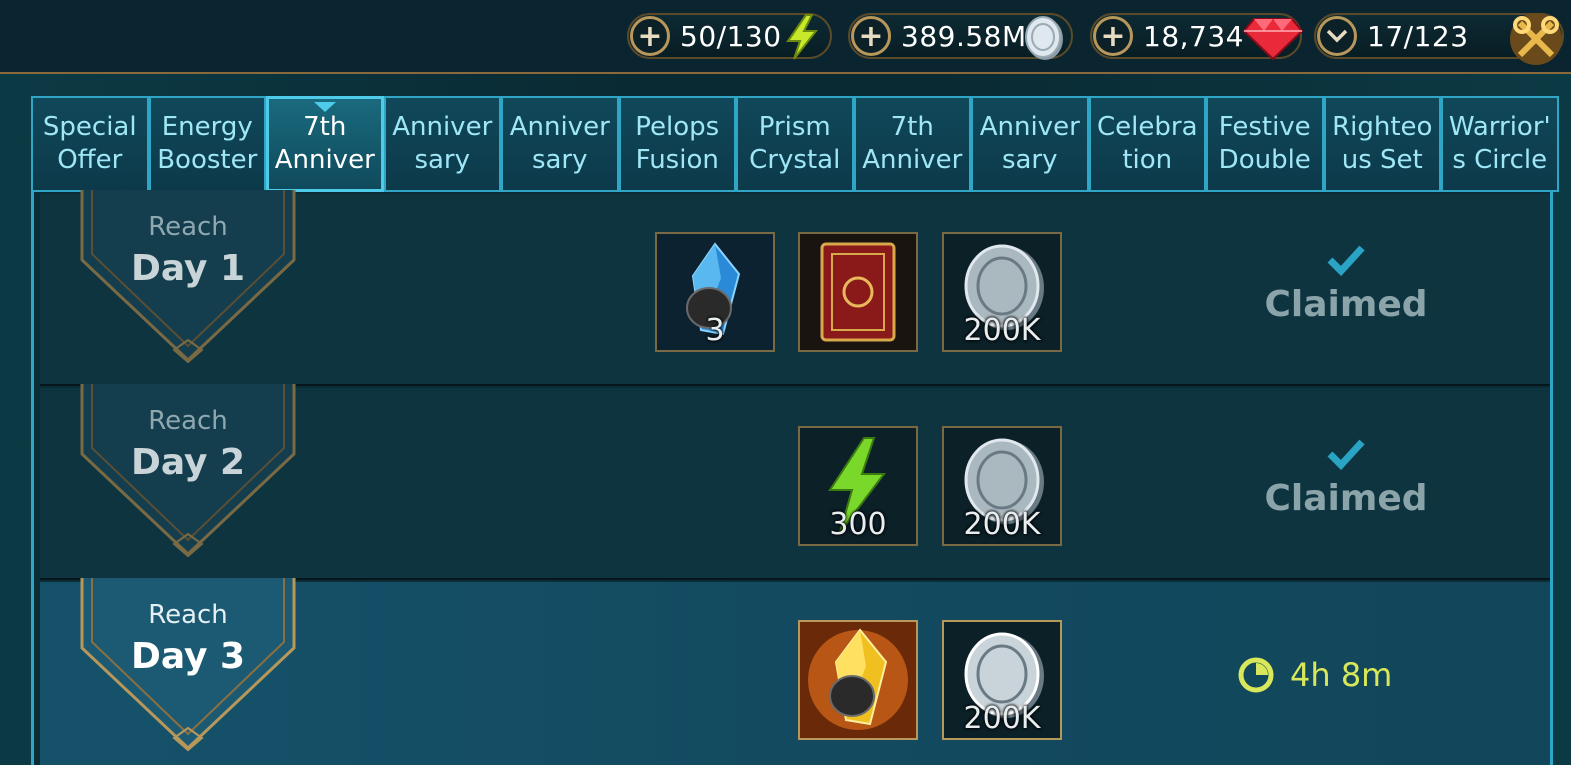  What do you see at coordinates (1265, 144) in the screenshot?
I see `tab-festive-double: Festive Double` at bounding box center [1265, 144].